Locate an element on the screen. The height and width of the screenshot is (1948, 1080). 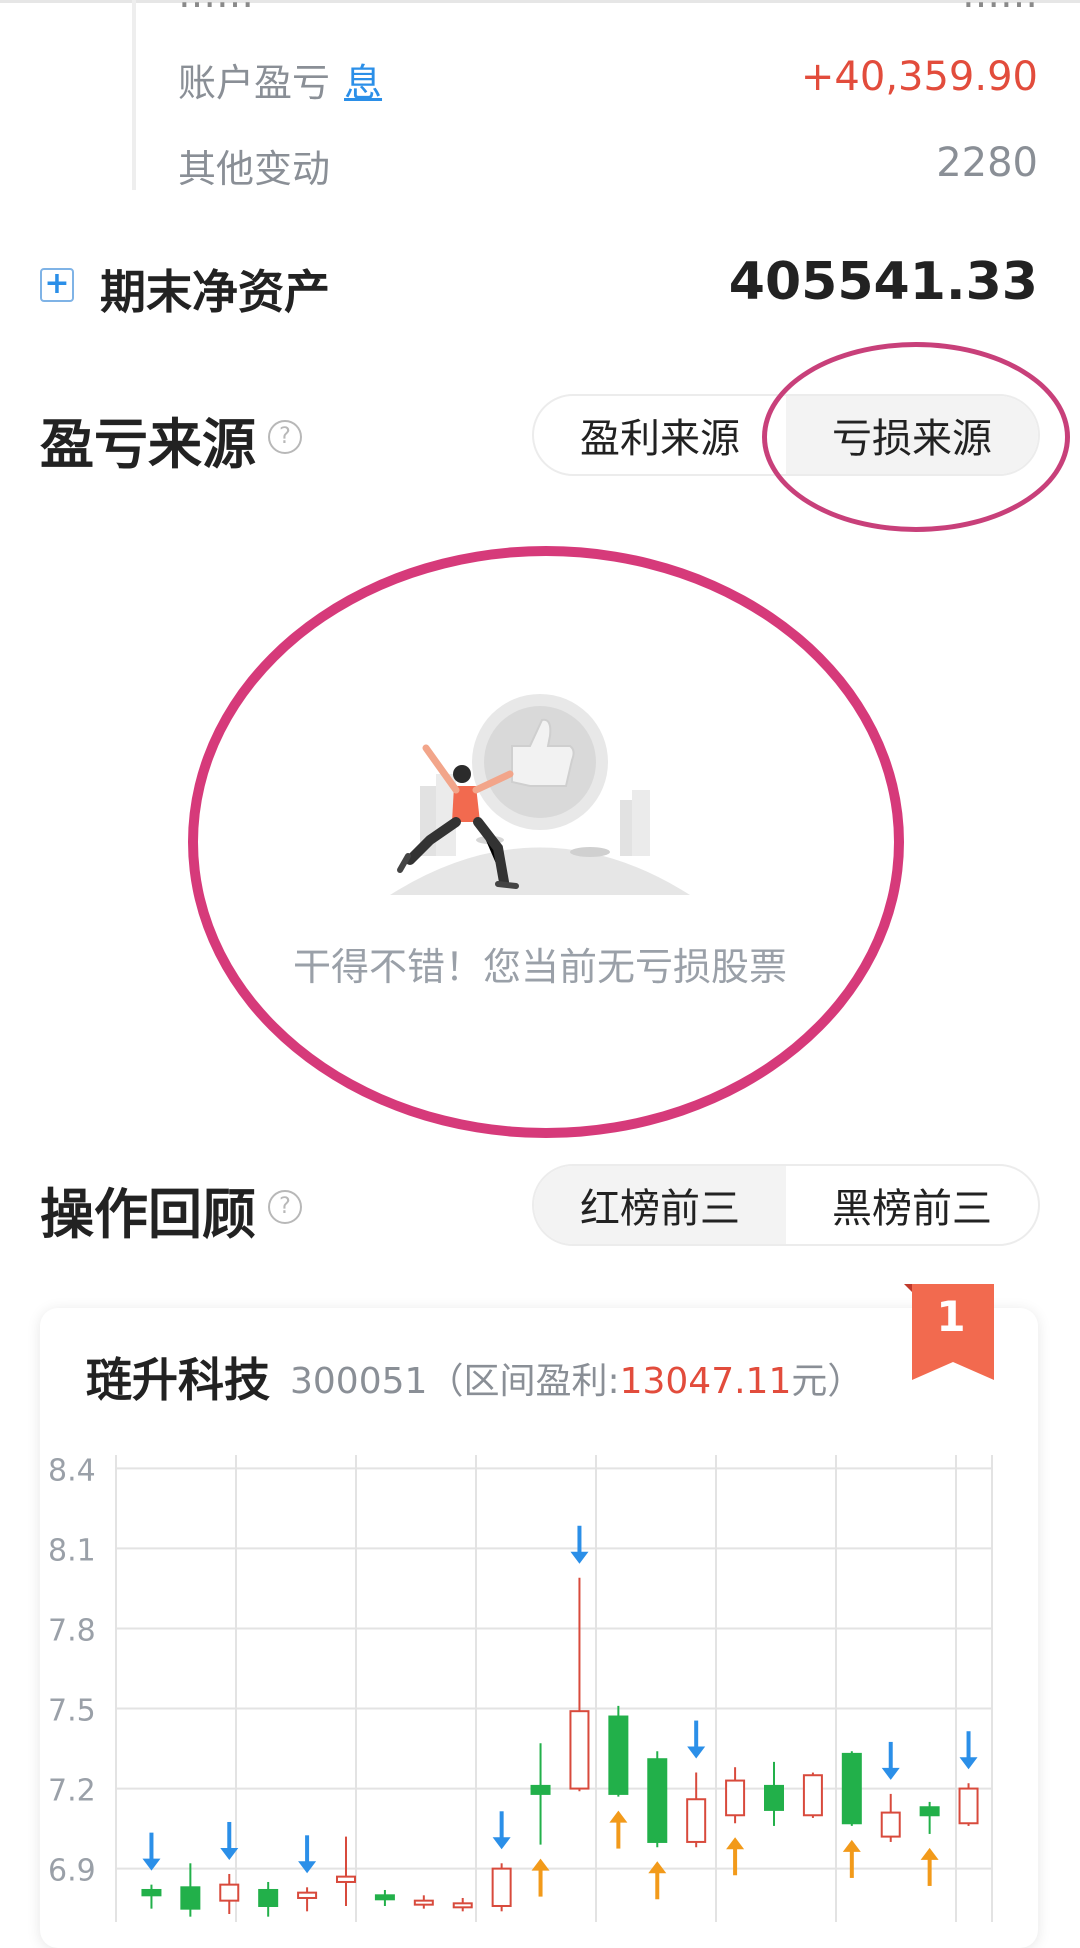
review-title: 操作回顾 is located at coordinates (148, 1214).